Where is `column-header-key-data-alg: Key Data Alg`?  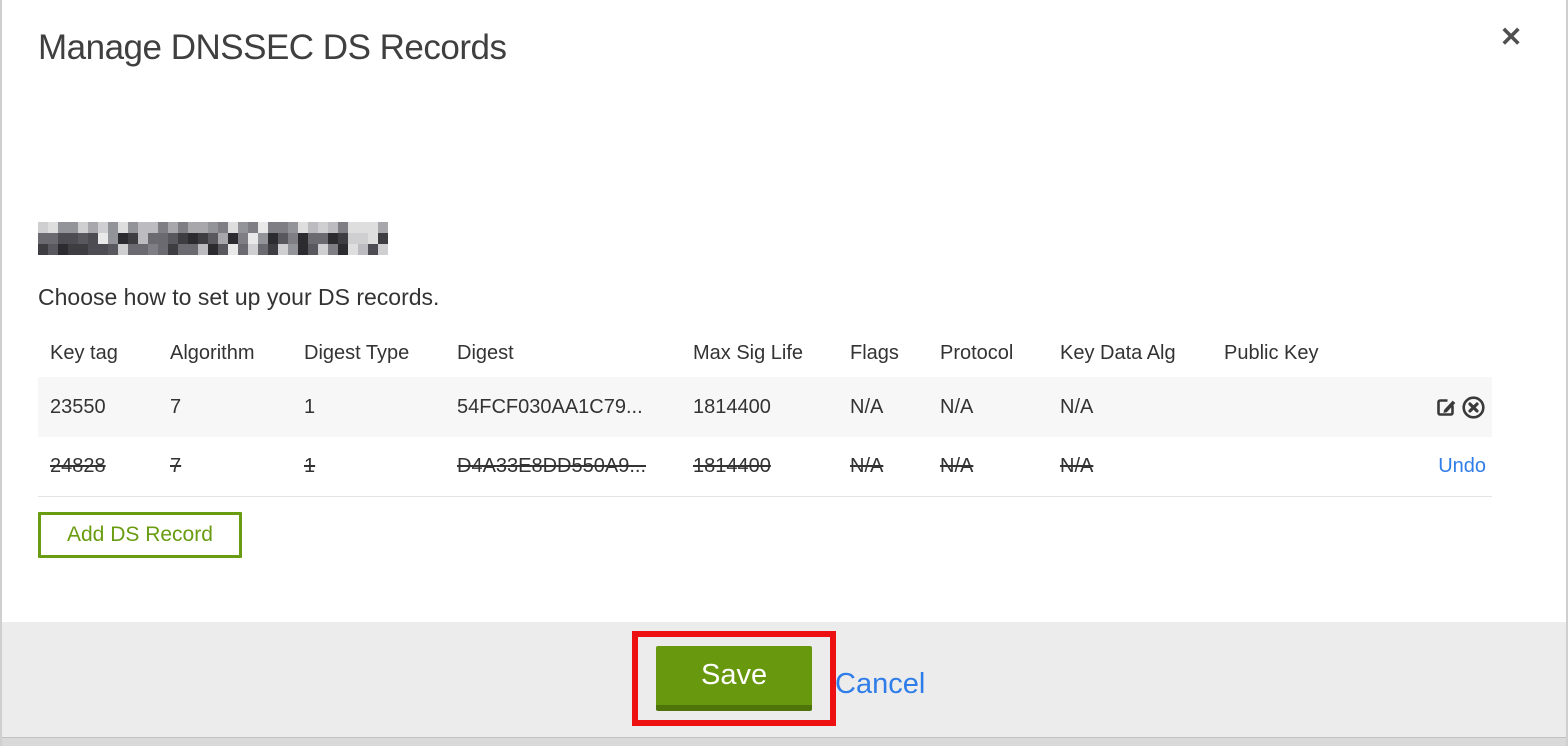 column-header-key-data-alg: Key Data Alg is located at coordinates (1118, 353).